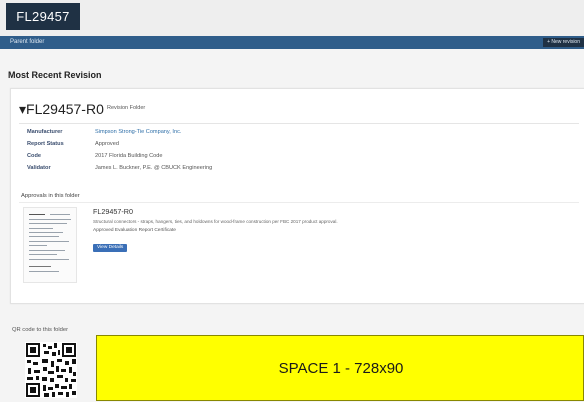 The image size is (584, 402). What do you see at coordinates (129, 156) in the screenshot?
I see `property-value: 2017 Florida Building Code` at bounding box center [129, 156].